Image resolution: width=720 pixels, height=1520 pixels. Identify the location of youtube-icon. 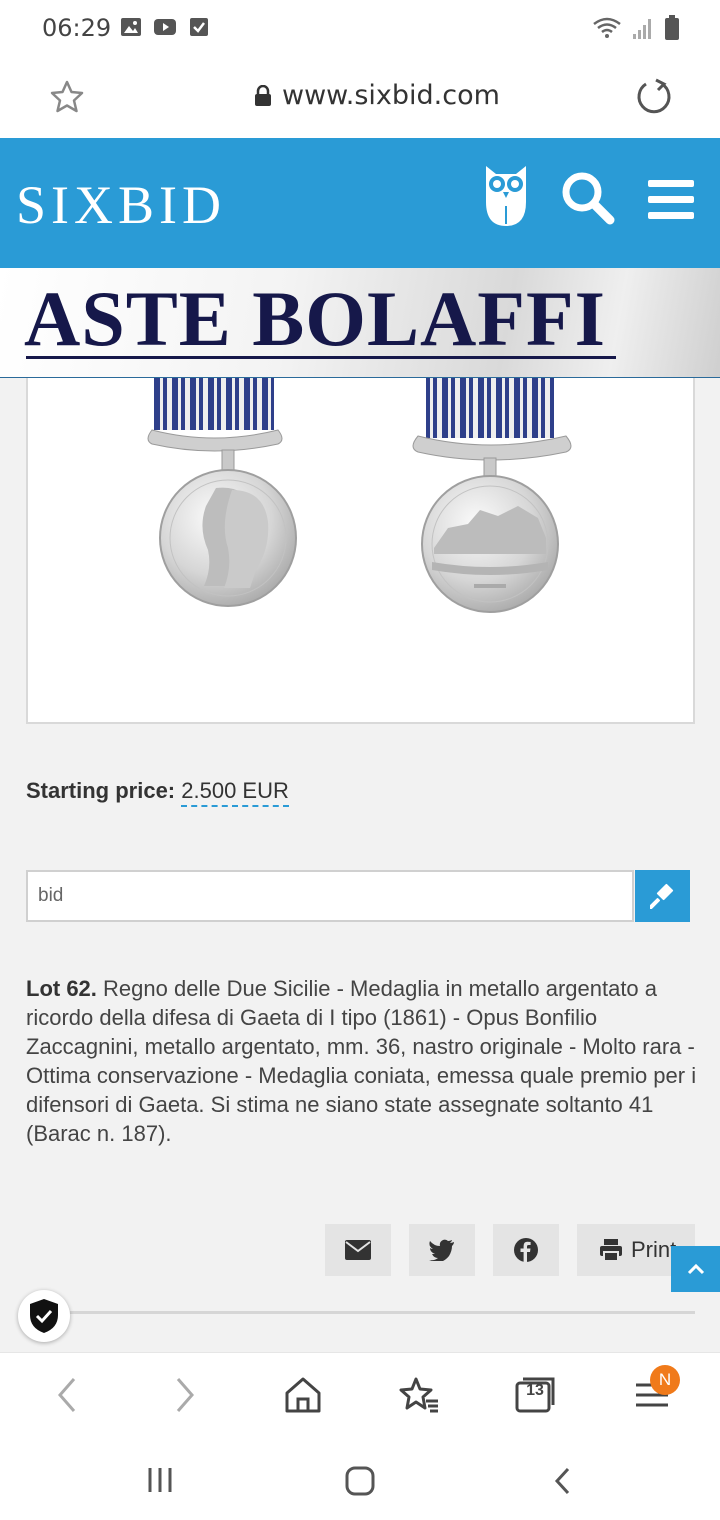
(165, 27).